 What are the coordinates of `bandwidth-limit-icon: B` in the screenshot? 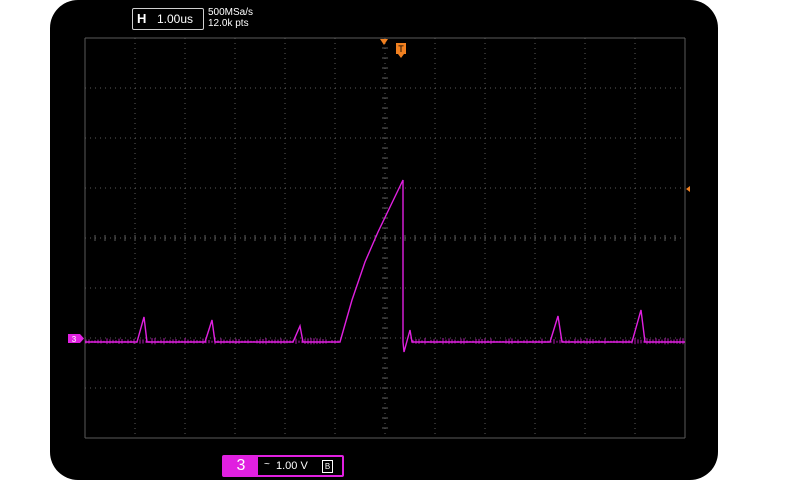 It's located at (327, 466).